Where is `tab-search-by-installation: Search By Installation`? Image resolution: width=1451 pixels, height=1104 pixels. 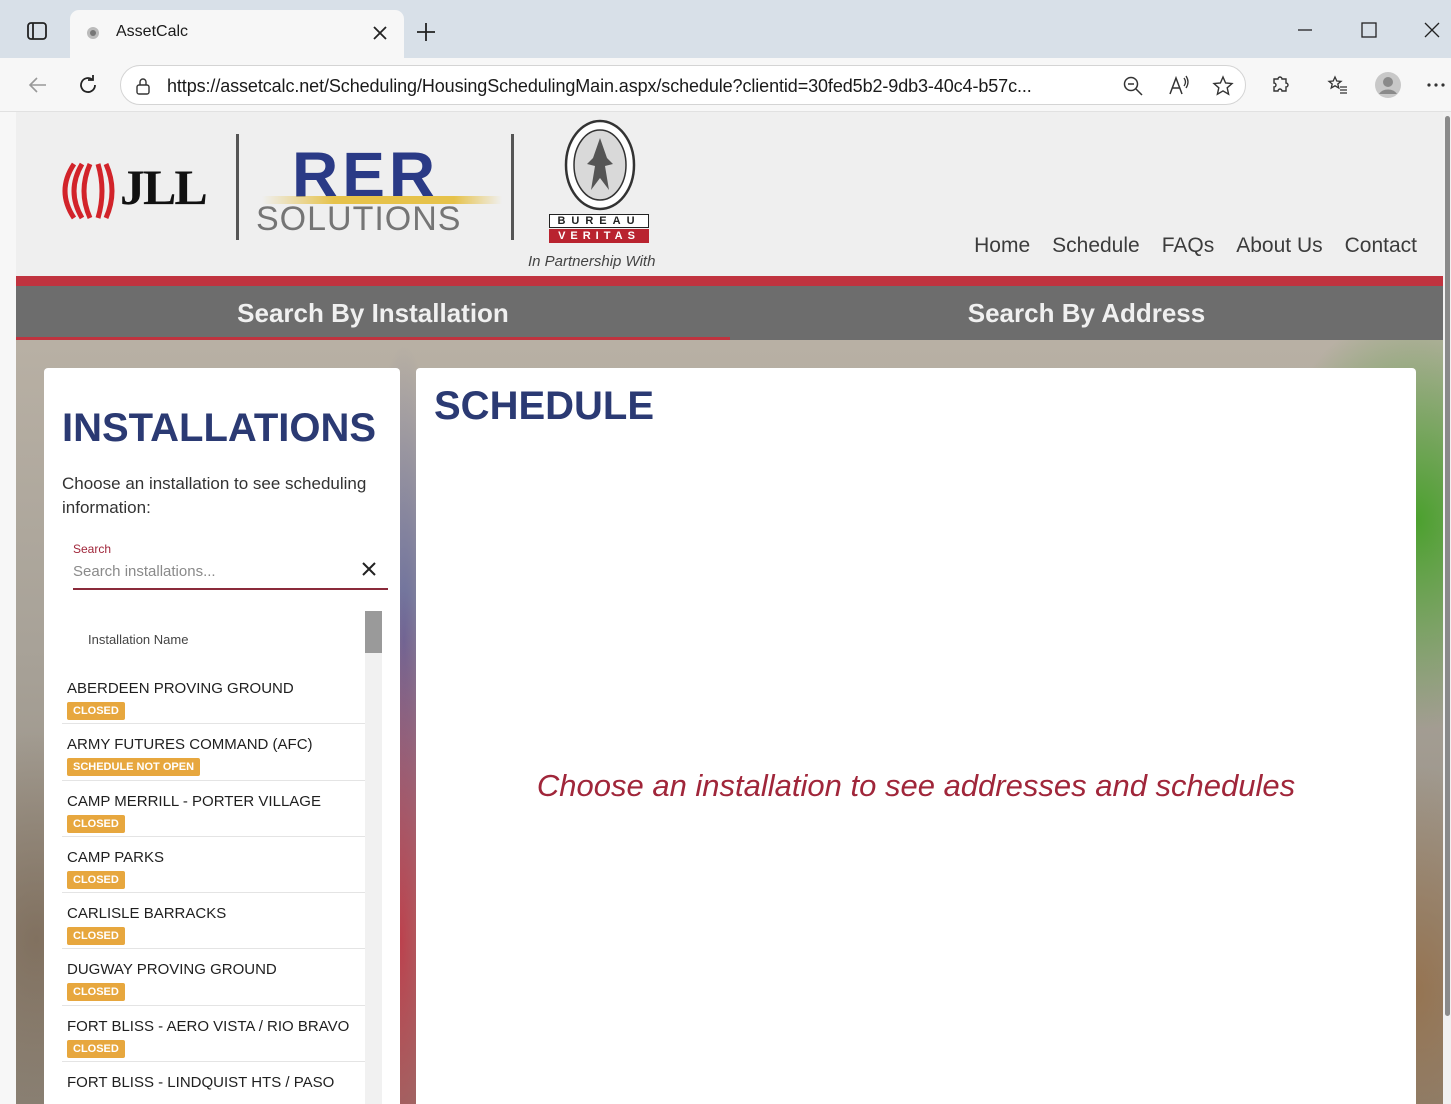
tab-search-by-installation: Search By Installation is located at coordinates (373, 313).